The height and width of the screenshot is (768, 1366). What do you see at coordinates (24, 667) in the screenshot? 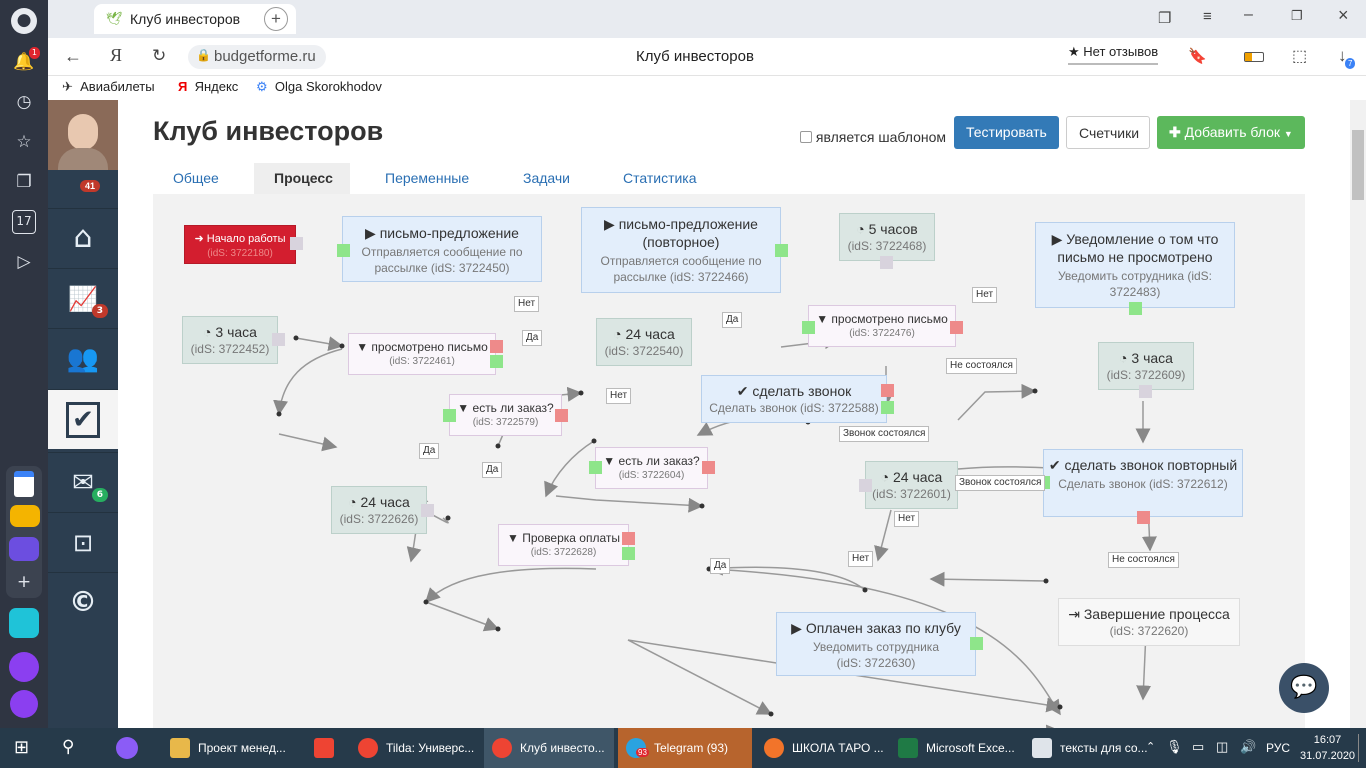
I see `music-app-icon` at bounding box center [24, 667].